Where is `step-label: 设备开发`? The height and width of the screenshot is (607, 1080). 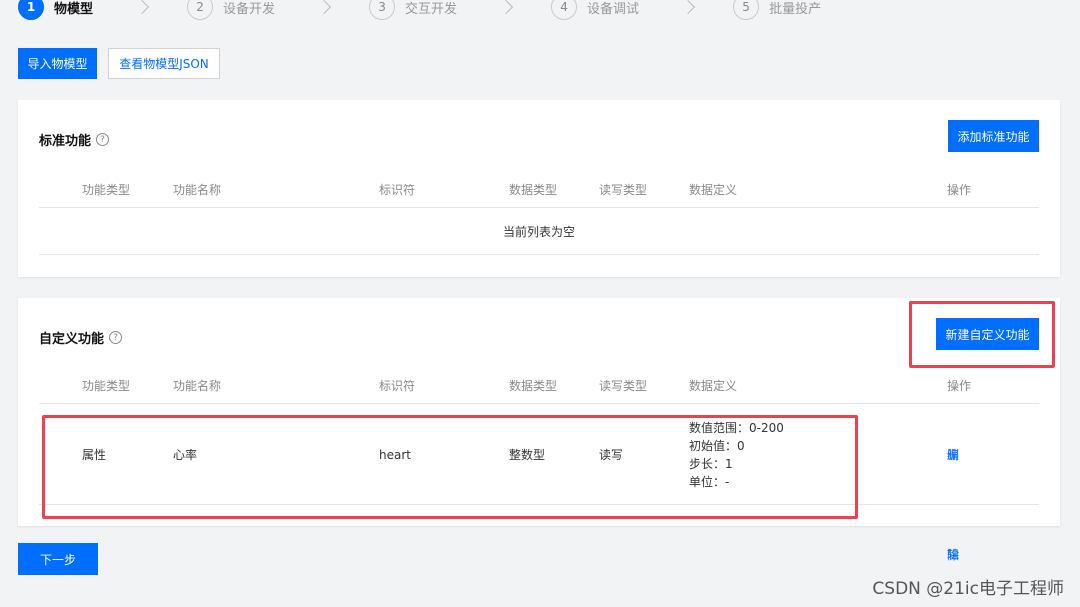 step-label: 设备开发 is located at coordinates (249, 9).